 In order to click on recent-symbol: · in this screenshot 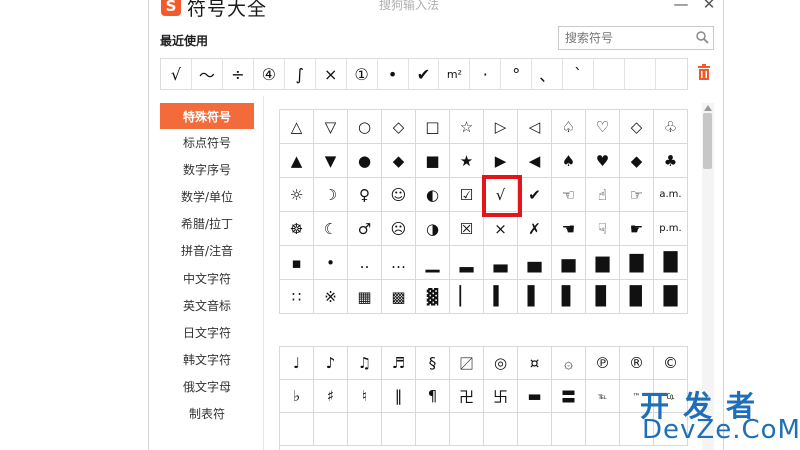, I will do `click(486, 74)`.